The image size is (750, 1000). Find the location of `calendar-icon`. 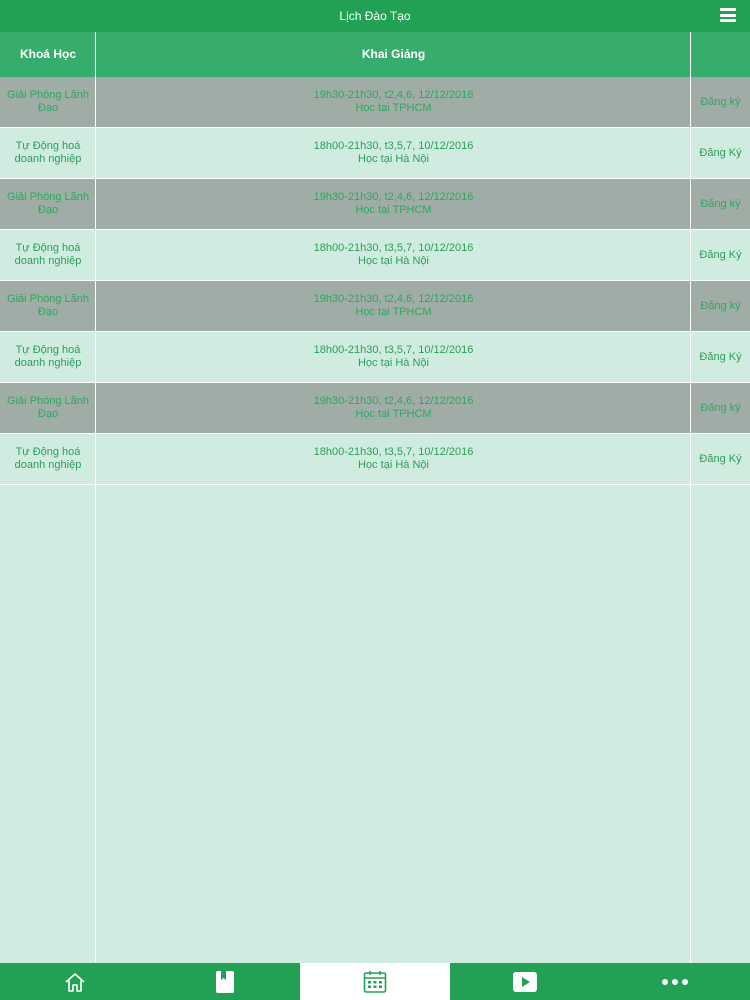

calendar-icon is located at coordinates (375, 981).